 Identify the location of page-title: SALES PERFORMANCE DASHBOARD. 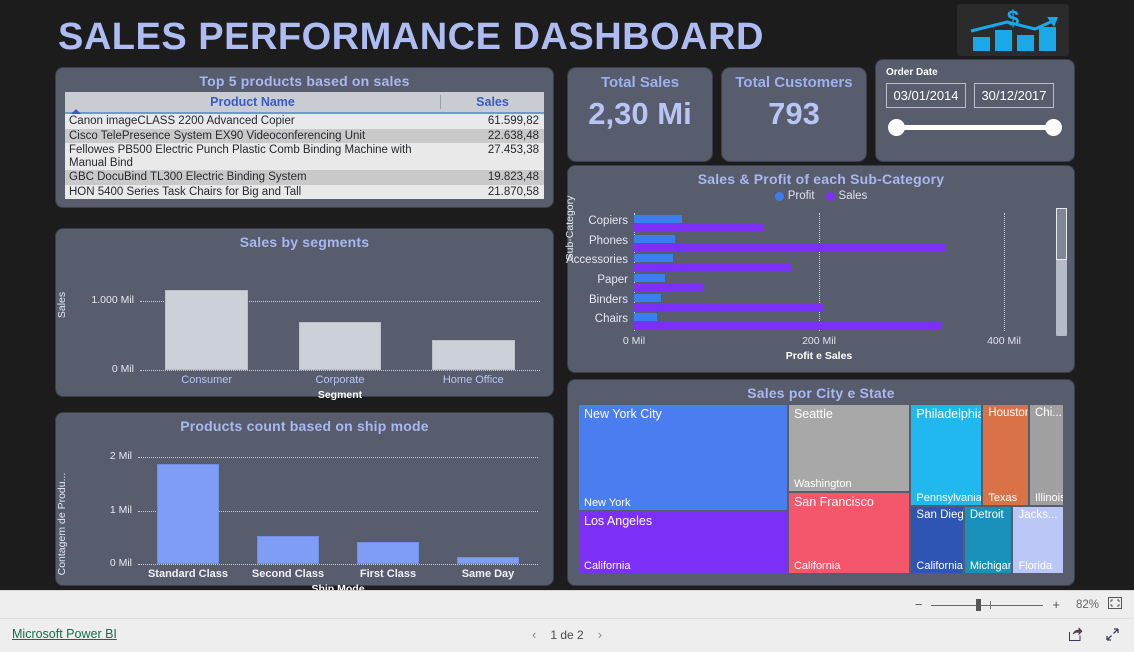
(411, 37).